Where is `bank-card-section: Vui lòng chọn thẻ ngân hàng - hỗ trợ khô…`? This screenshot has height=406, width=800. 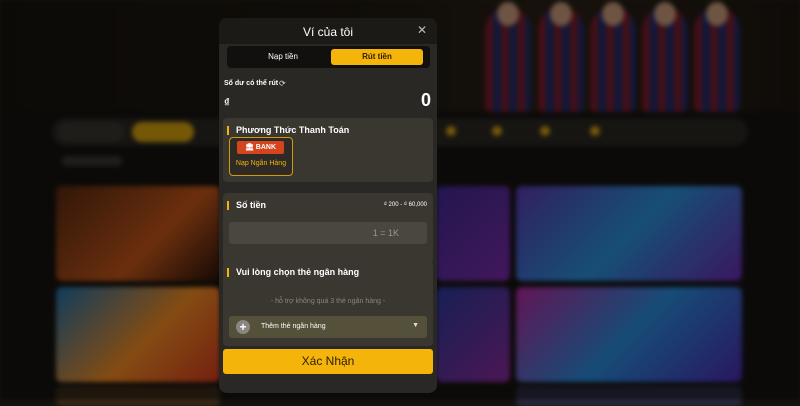
bank-card-section: Vui lòng chọn thẻ ngân hàng - hỗ trợ khô… is located at coordinates (328, 303).